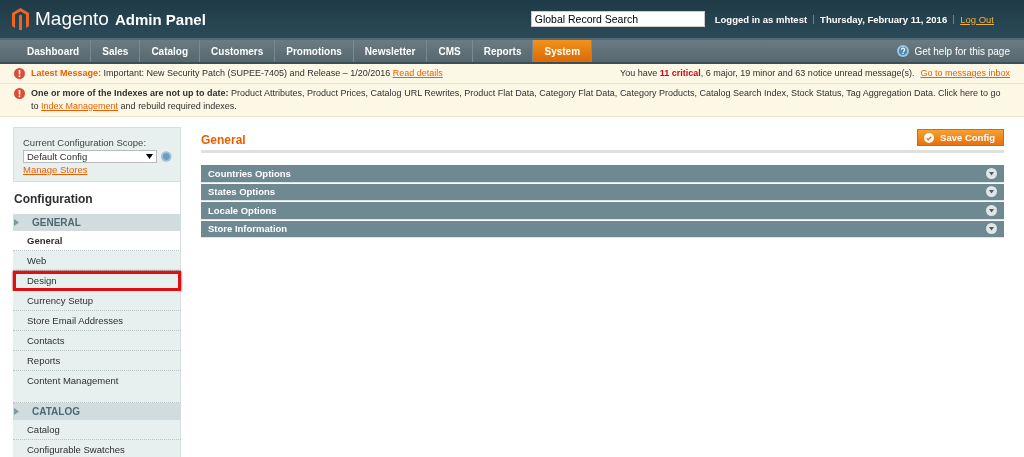  Describe the element at coordinates (97, 281) in the screenshot. I see `sidebar-item: Design` at that location.